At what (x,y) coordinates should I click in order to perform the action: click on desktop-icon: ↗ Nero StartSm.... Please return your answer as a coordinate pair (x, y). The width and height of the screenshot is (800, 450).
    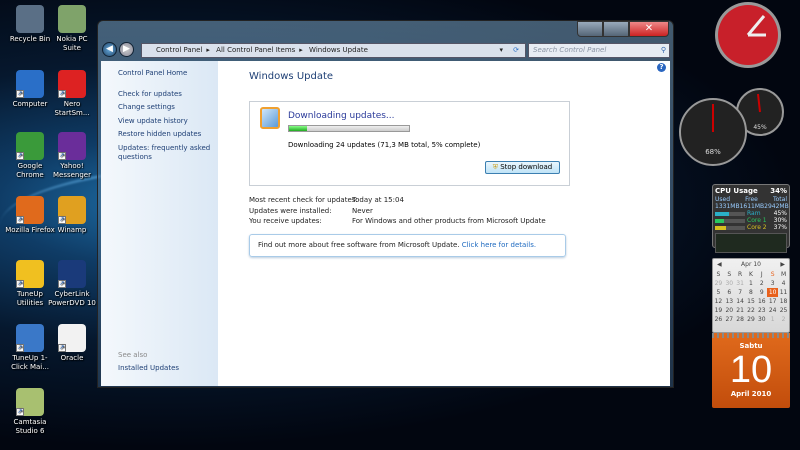
    Looking at the image, I should click on (72, 94).